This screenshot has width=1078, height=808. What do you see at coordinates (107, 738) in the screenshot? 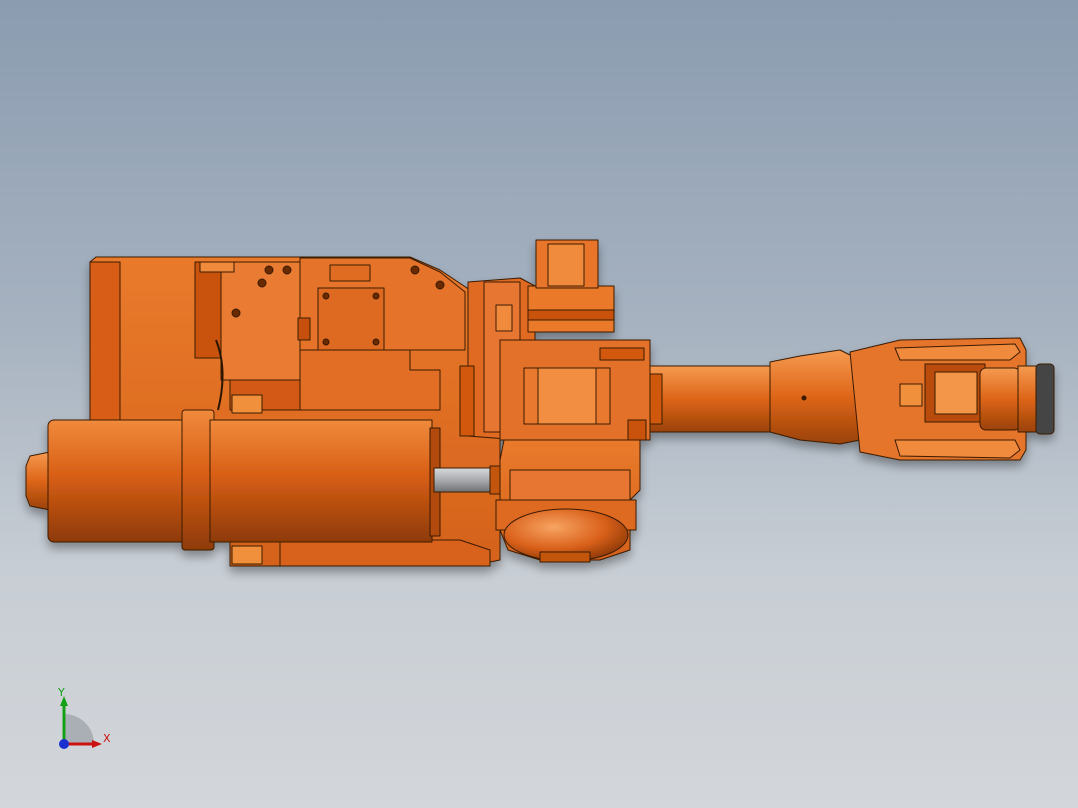
I see `x-axis-label: X` at bounding box center [107, 738].